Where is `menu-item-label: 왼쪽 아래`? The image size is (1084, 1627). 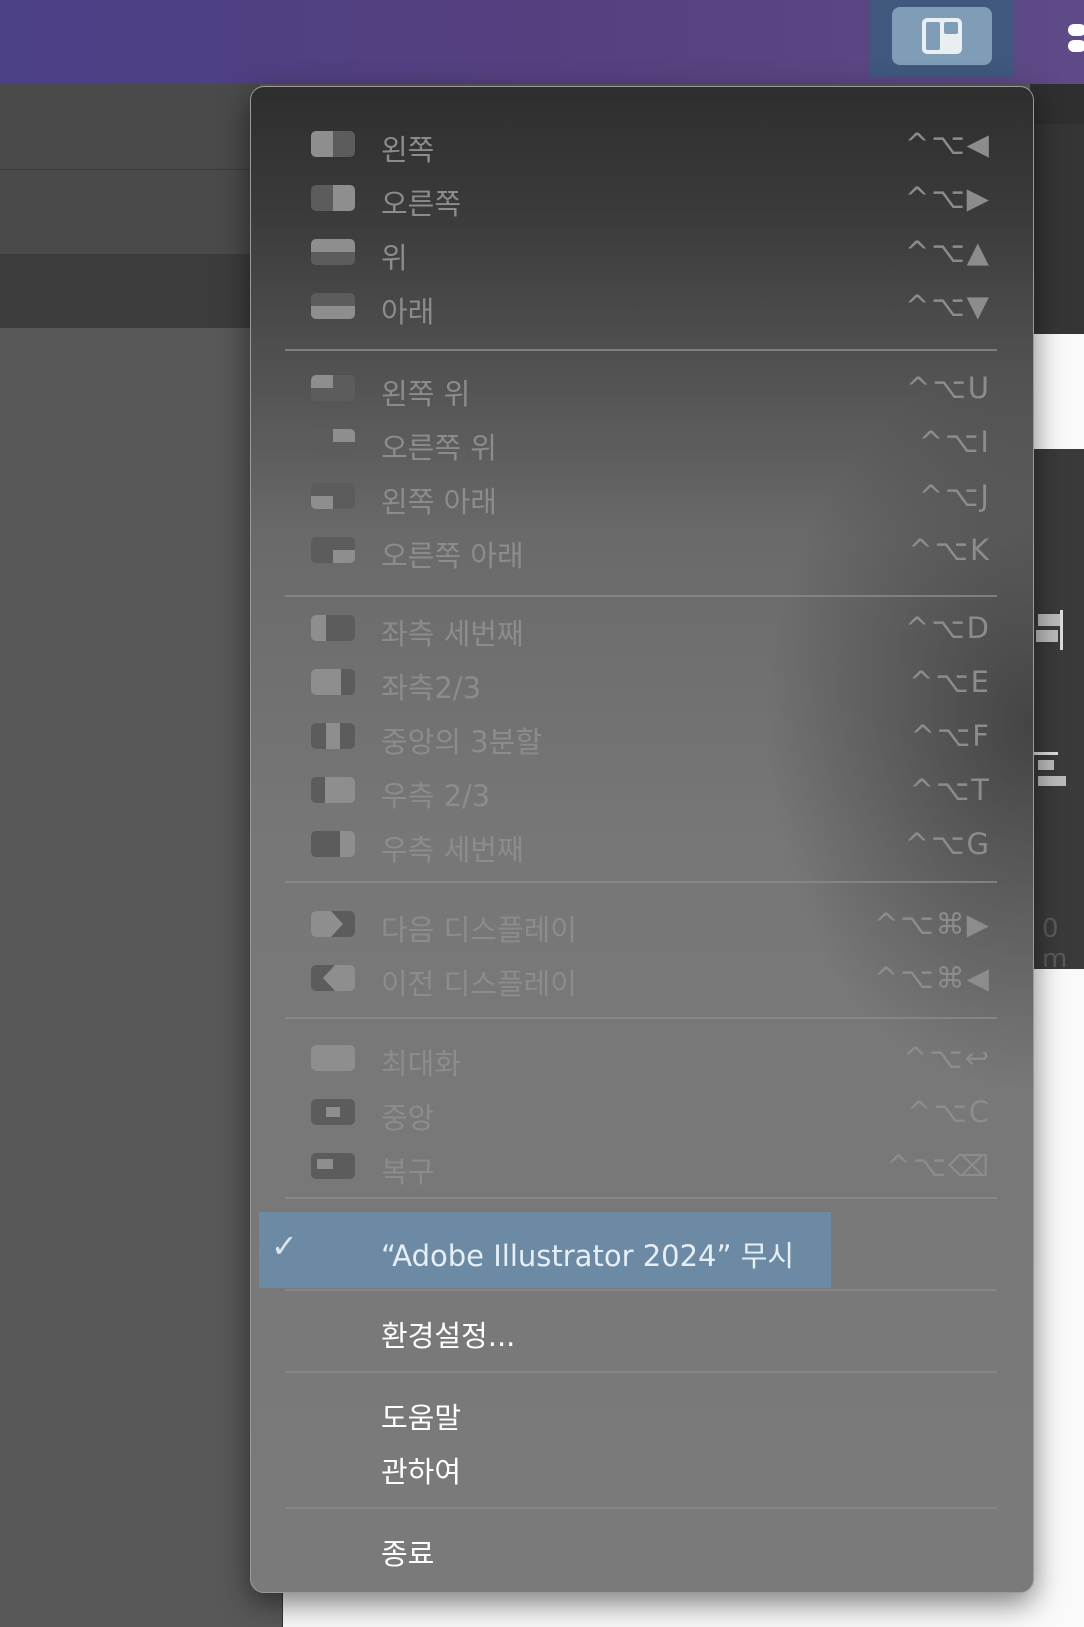
menu-item-label: 왼쪽 아래 is located at coordinates (439, 502).